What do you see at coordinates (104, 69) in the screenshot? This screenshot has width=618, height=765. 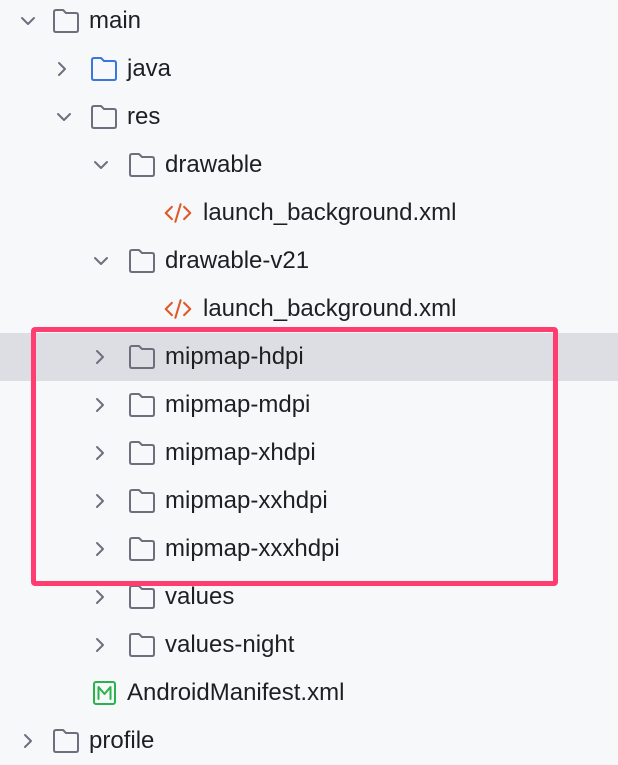 I see `source-folder-icon` at bounding box center [104, 69].